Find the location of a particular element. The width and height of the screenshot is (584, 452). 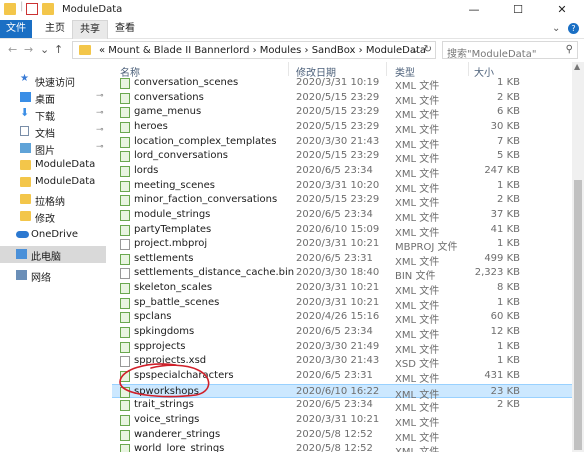

search-input: 搜索"ModuleData" ⚲ is located at coordinates (510, 50).